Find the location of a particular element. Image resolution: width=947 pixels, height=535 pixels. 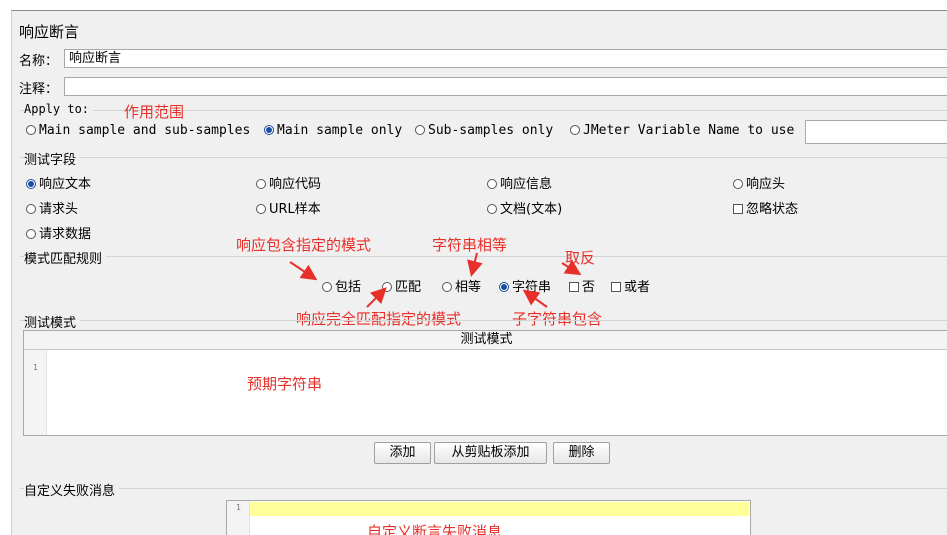

pattern-rules-group-border is located at coordinates (483, 256).